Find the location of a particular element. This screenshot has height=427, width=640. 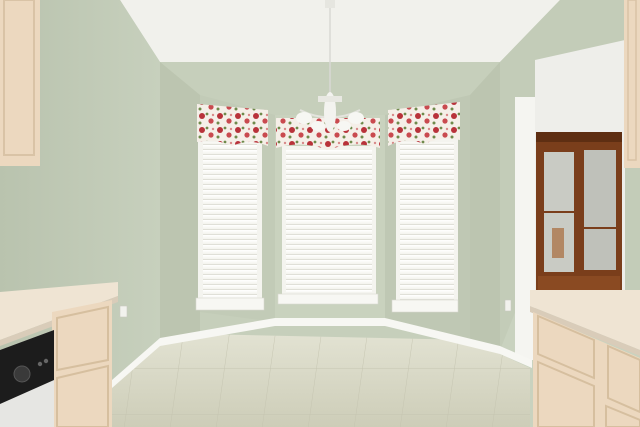

ceiling is located at coordinates (340, 31).